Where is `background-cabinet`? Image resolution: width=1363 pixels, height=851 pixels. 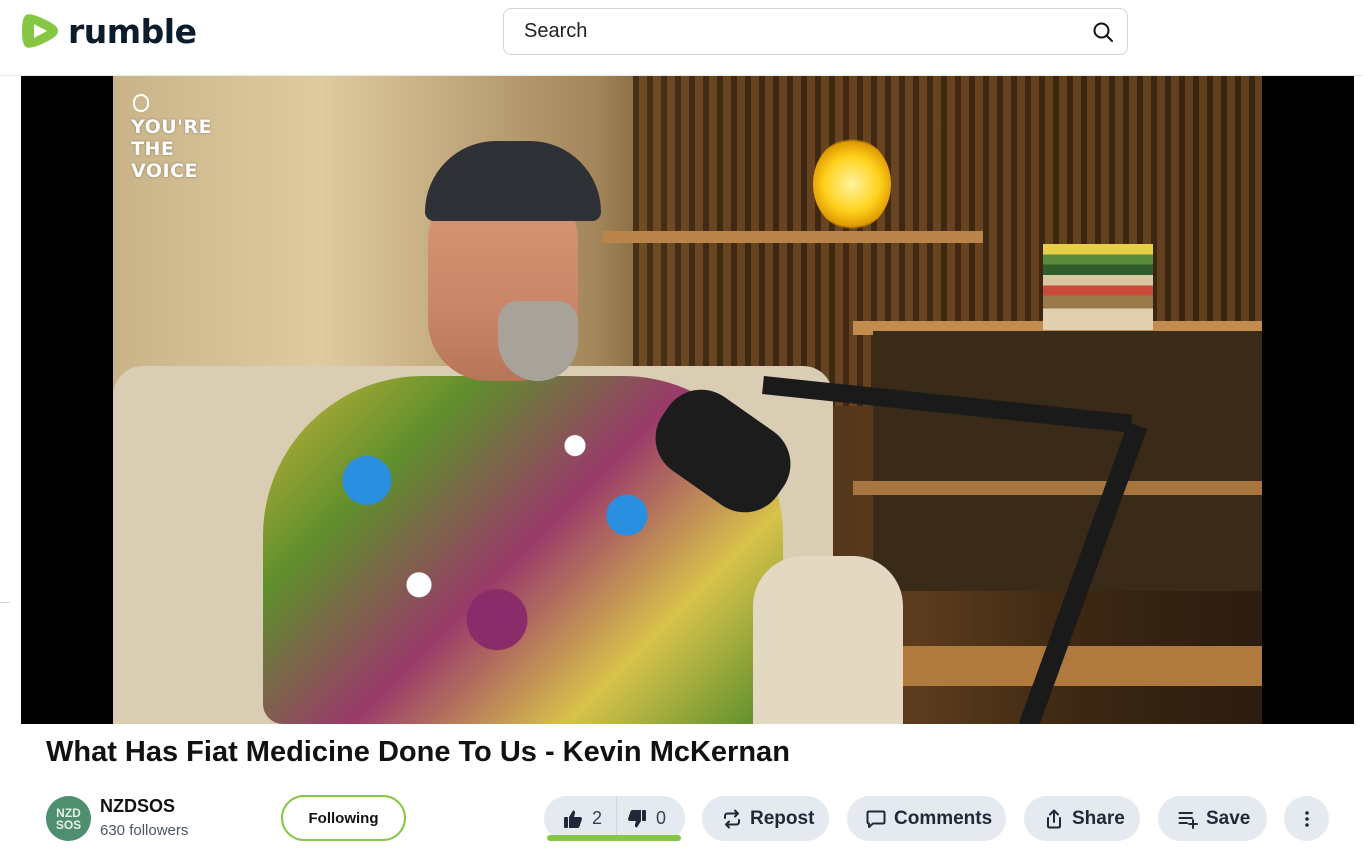
background-cabinet is located at coordinates (1067, 461).